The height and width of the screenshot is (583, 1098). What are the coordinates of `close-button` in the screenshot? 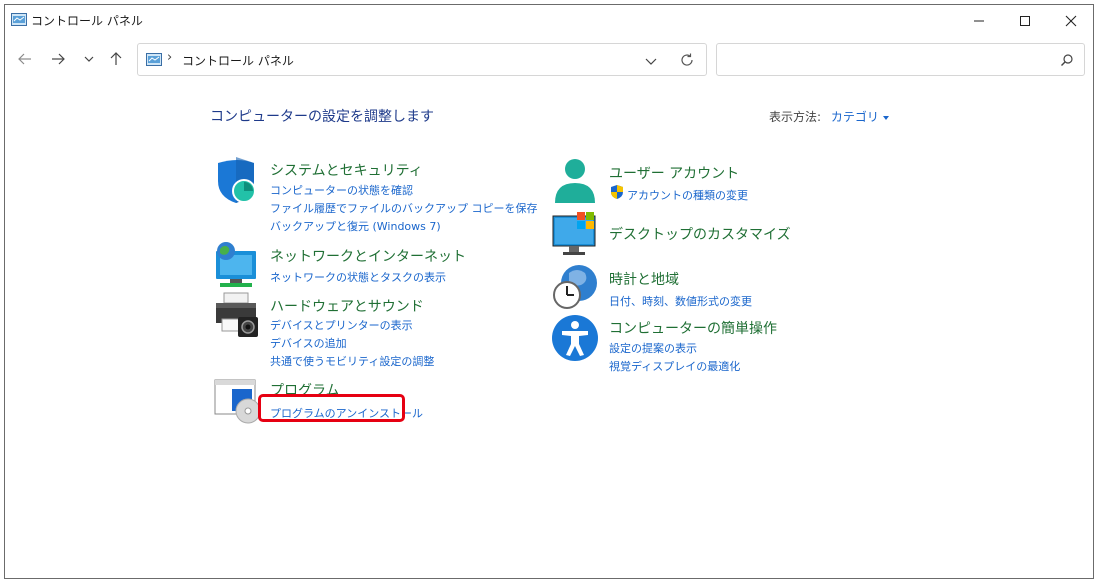 It's located at (1070, 20).